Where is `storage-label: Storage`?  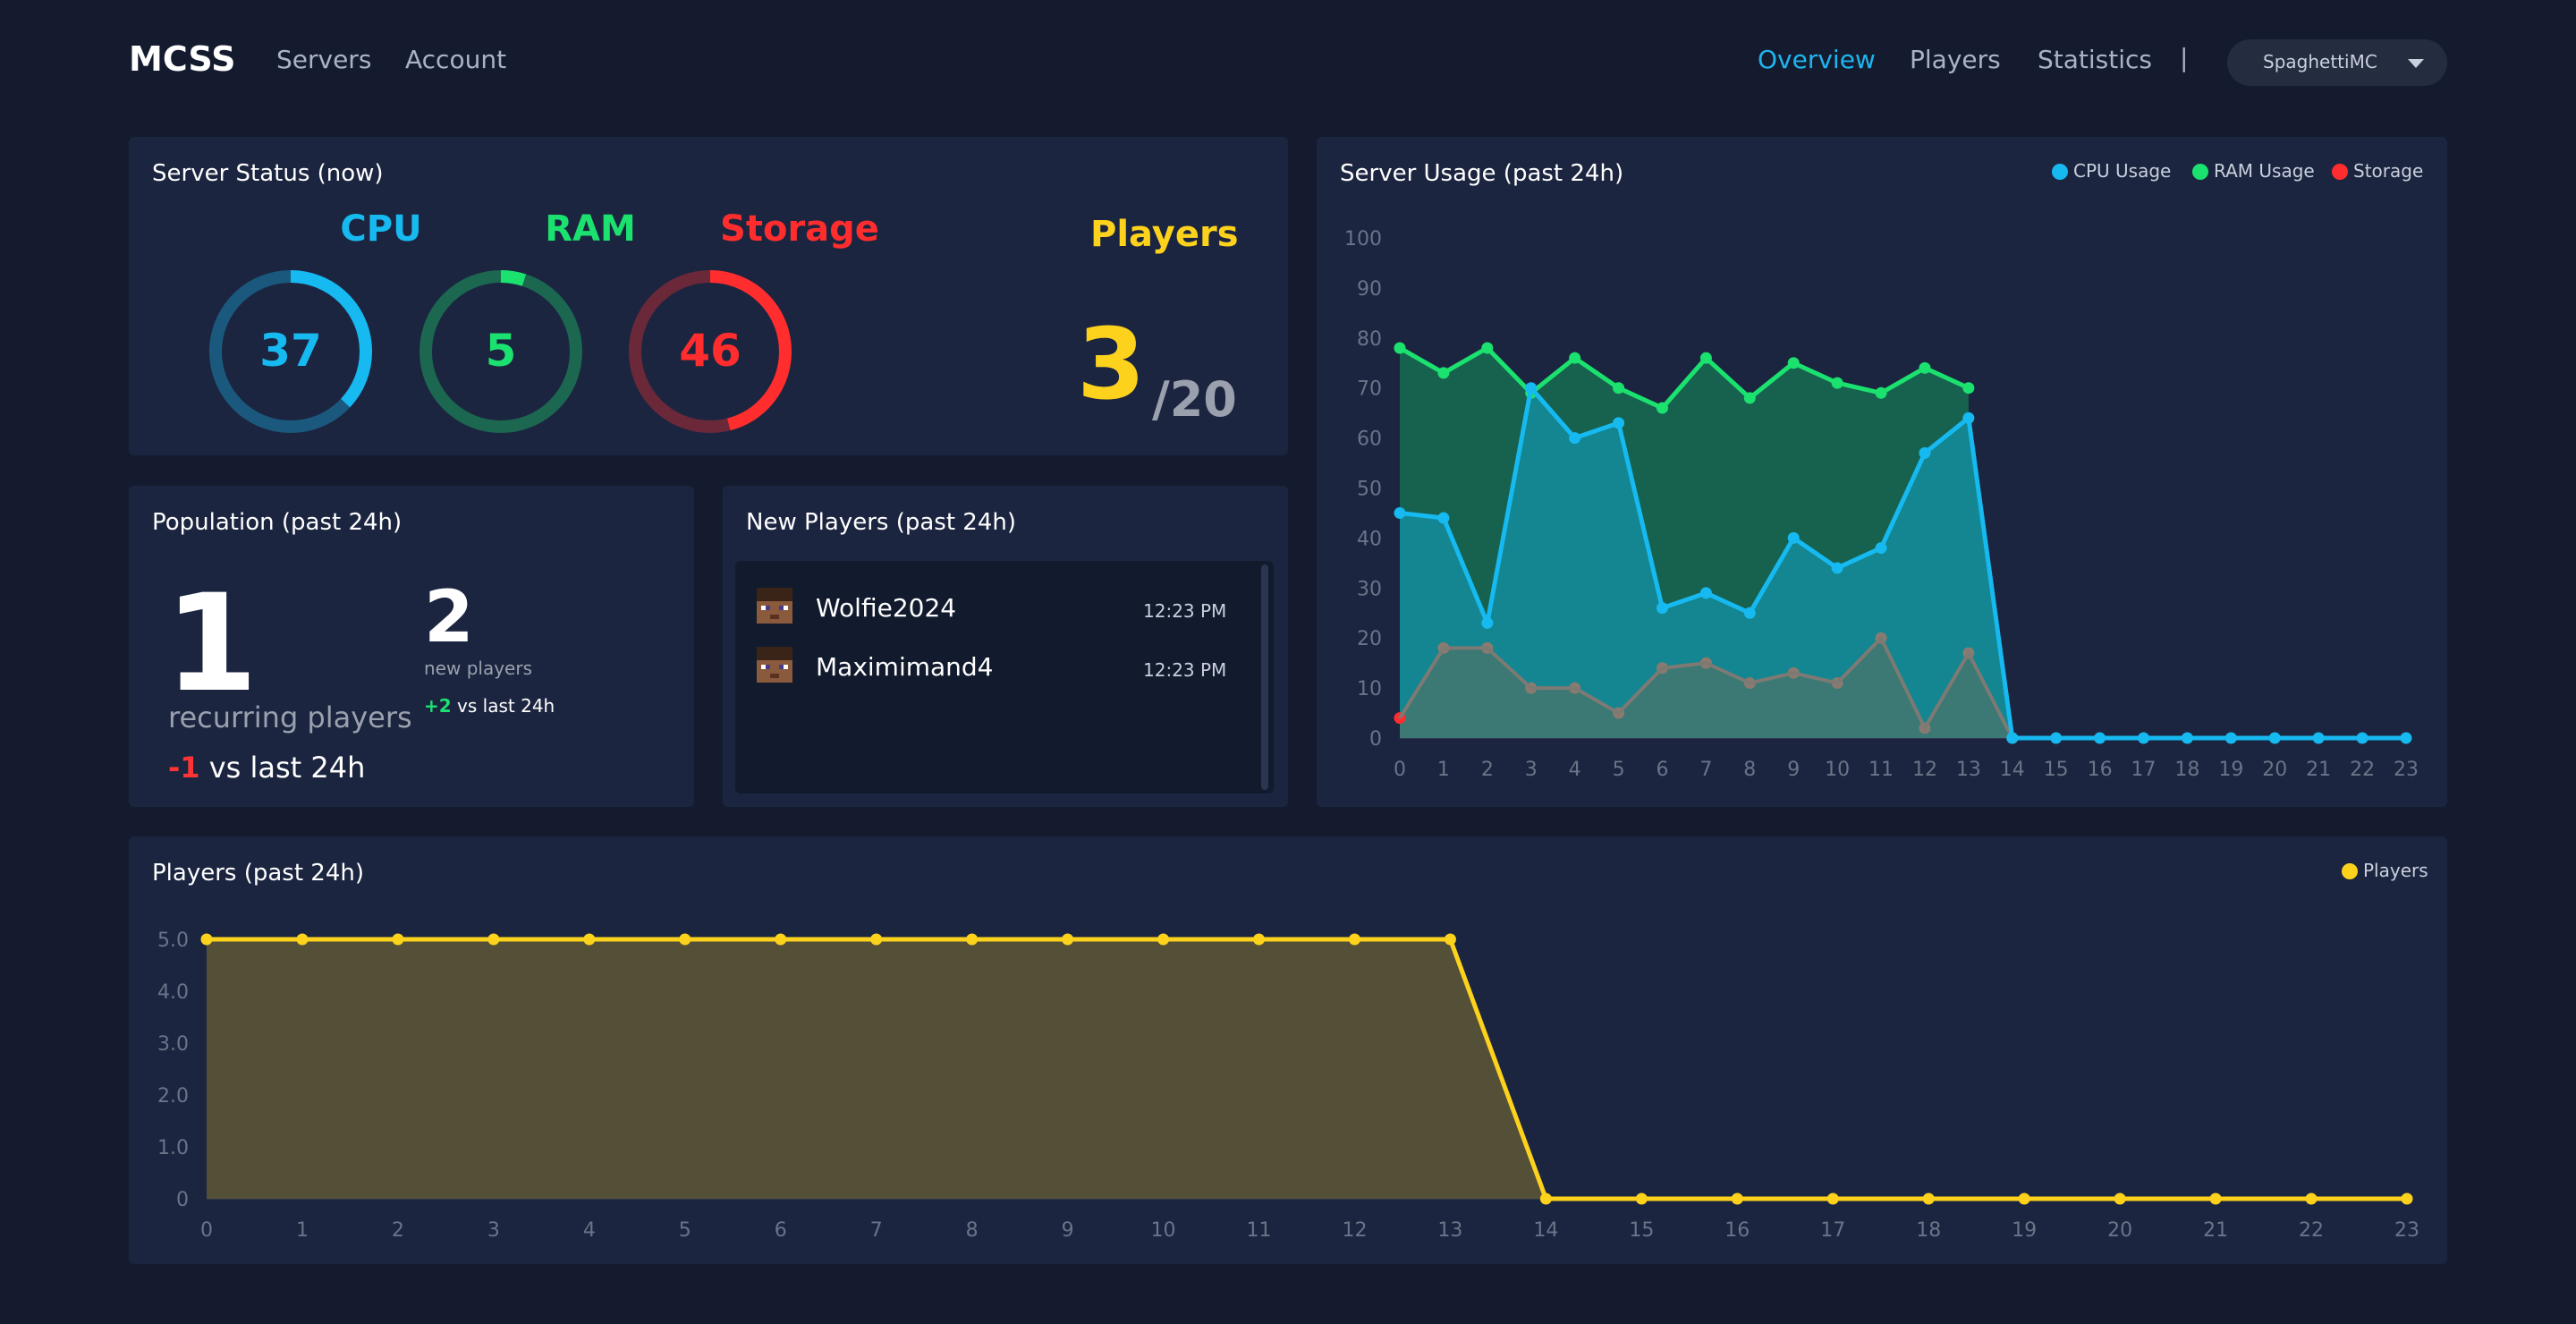 storage-label: Storage is located at coordinates (799, 229).